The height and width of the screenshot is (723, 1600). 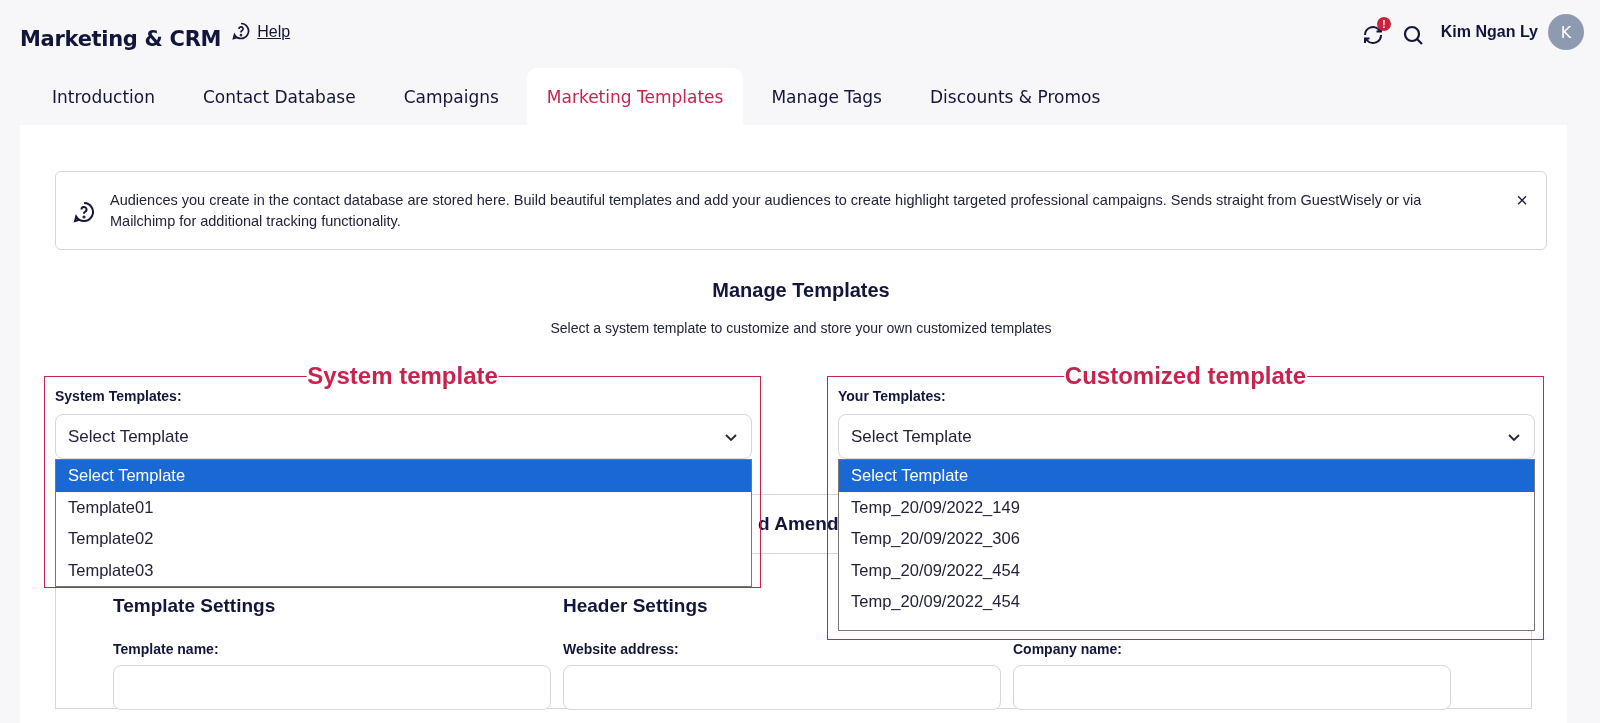 What do you see at coordinates (166, 650) in the screenshot?
I see `field-label: Template name:` at bounding box center [166, 650].